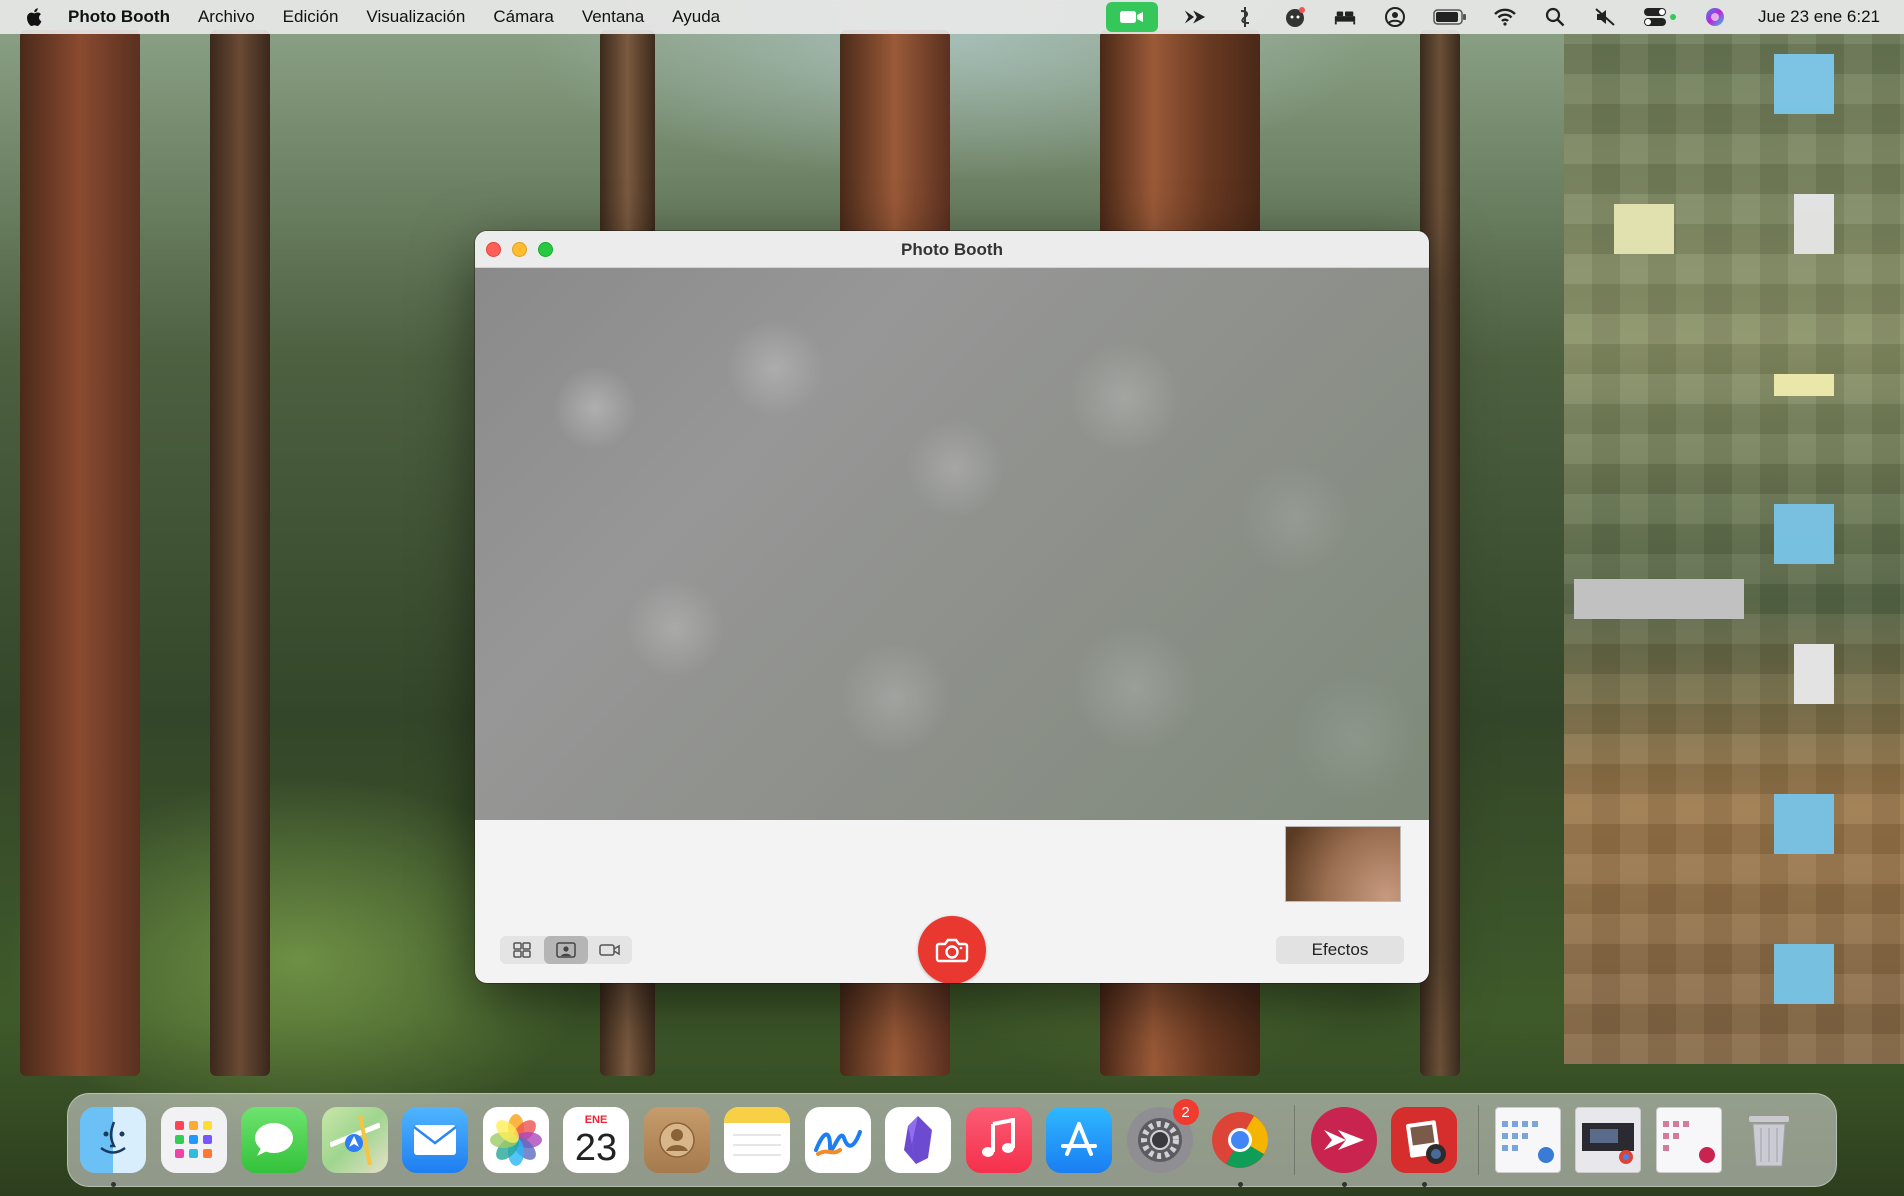  Describe the element at coordinates (1295, 17) in the screenshot. I see `face-icon` at that location.